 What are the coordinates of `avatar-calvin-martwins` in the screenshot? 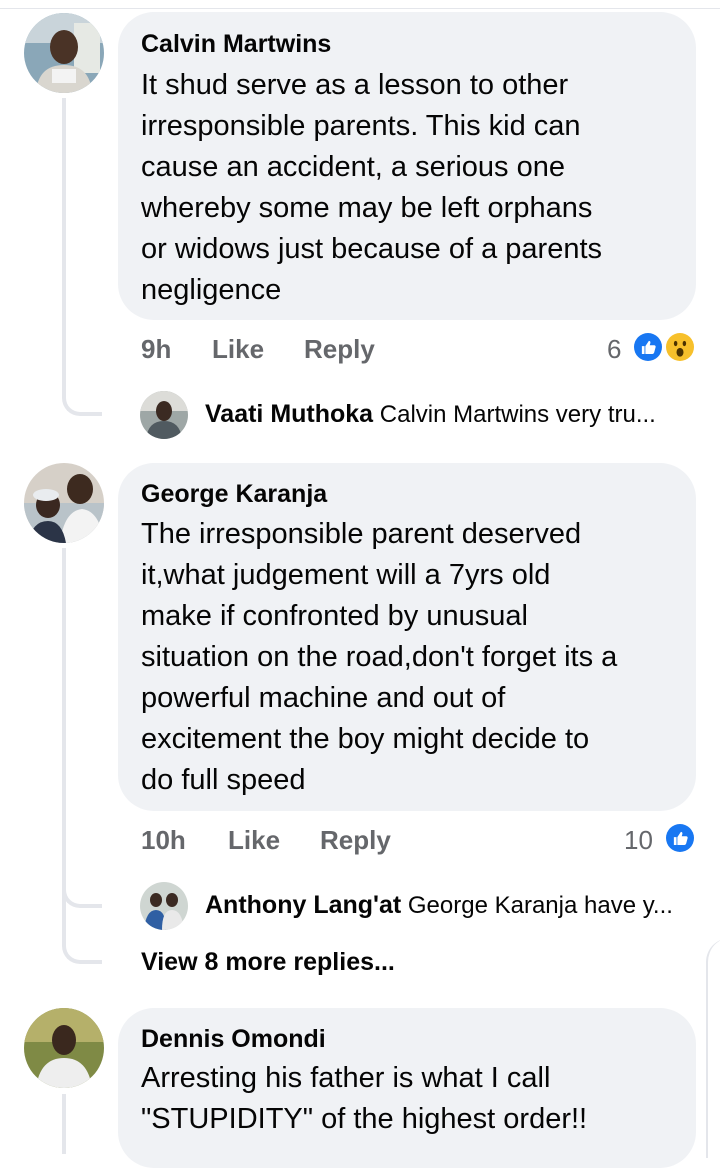 It's located at (64, 53).